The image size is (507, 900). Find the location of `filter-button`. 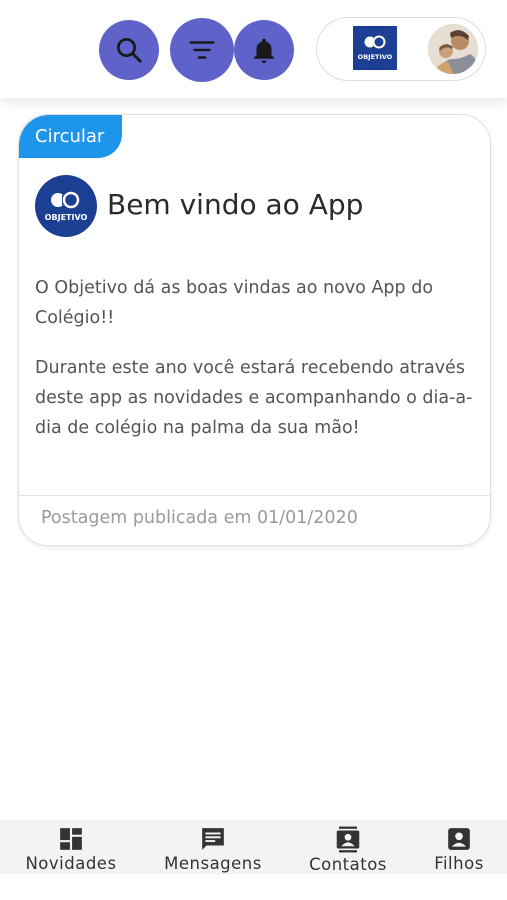

filter-button is located at coordinates (202, 50).